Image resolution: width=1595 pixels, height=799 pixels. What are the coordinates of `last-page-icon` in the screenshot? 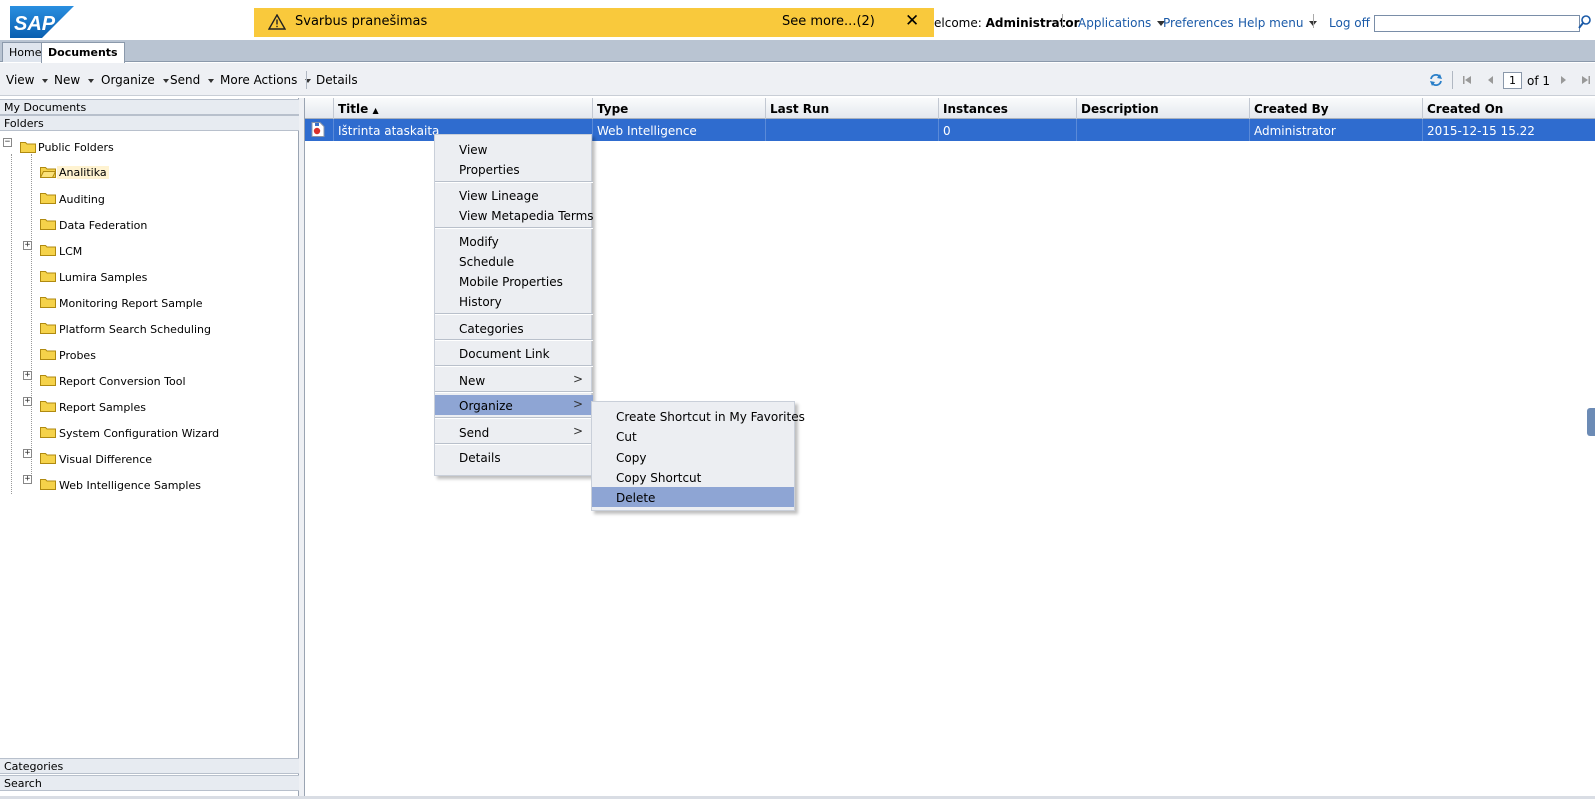 It's located at (1586, 80).